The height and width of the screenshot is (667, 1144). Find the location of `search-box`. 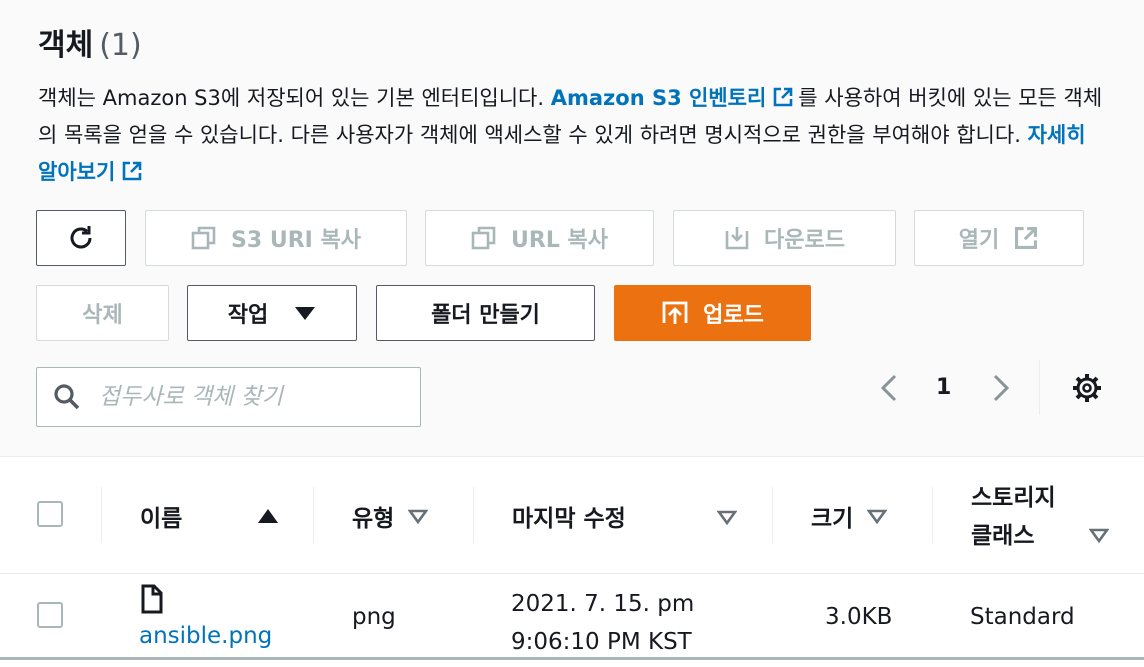

search-box is located at coordinates (228, 397).